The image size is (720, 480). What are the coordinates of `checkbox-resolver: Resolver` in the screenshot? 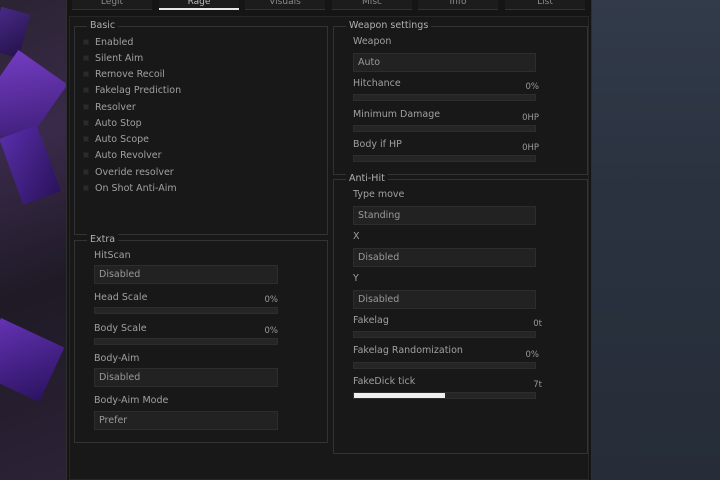 It's located at (109, 107).